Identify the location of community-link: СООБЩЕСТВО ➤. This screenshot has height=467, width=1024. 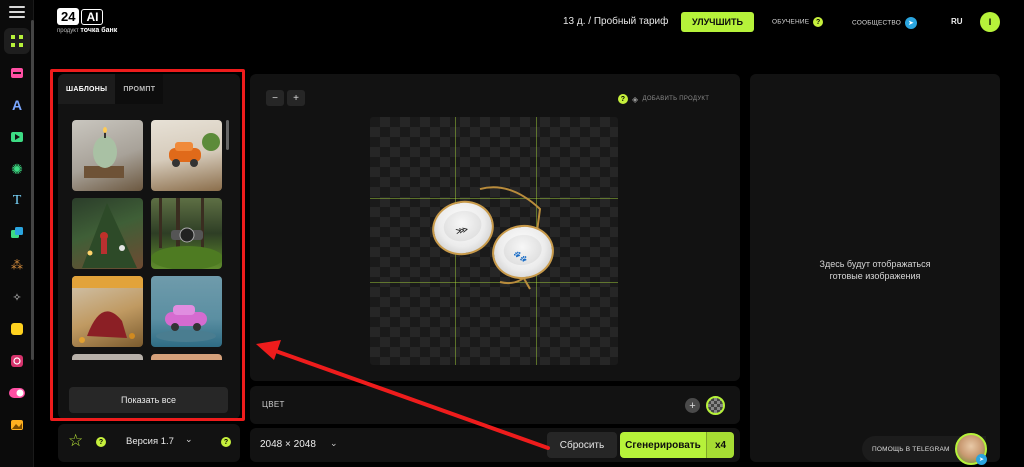
(884, 23).